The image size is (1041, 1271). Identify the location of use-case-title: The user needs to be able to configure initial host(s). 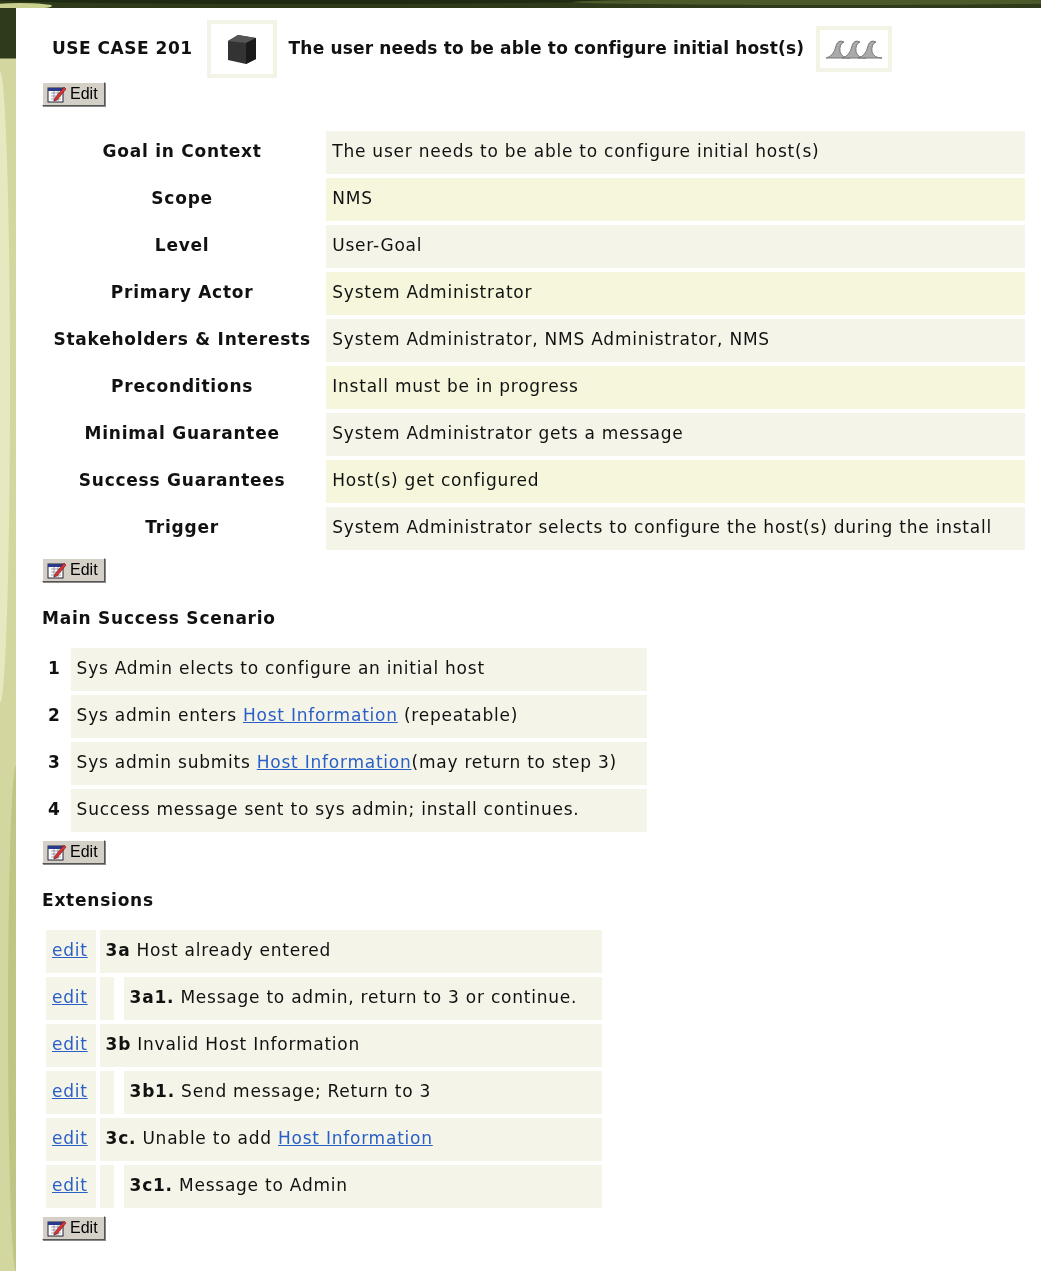
(546, 49).